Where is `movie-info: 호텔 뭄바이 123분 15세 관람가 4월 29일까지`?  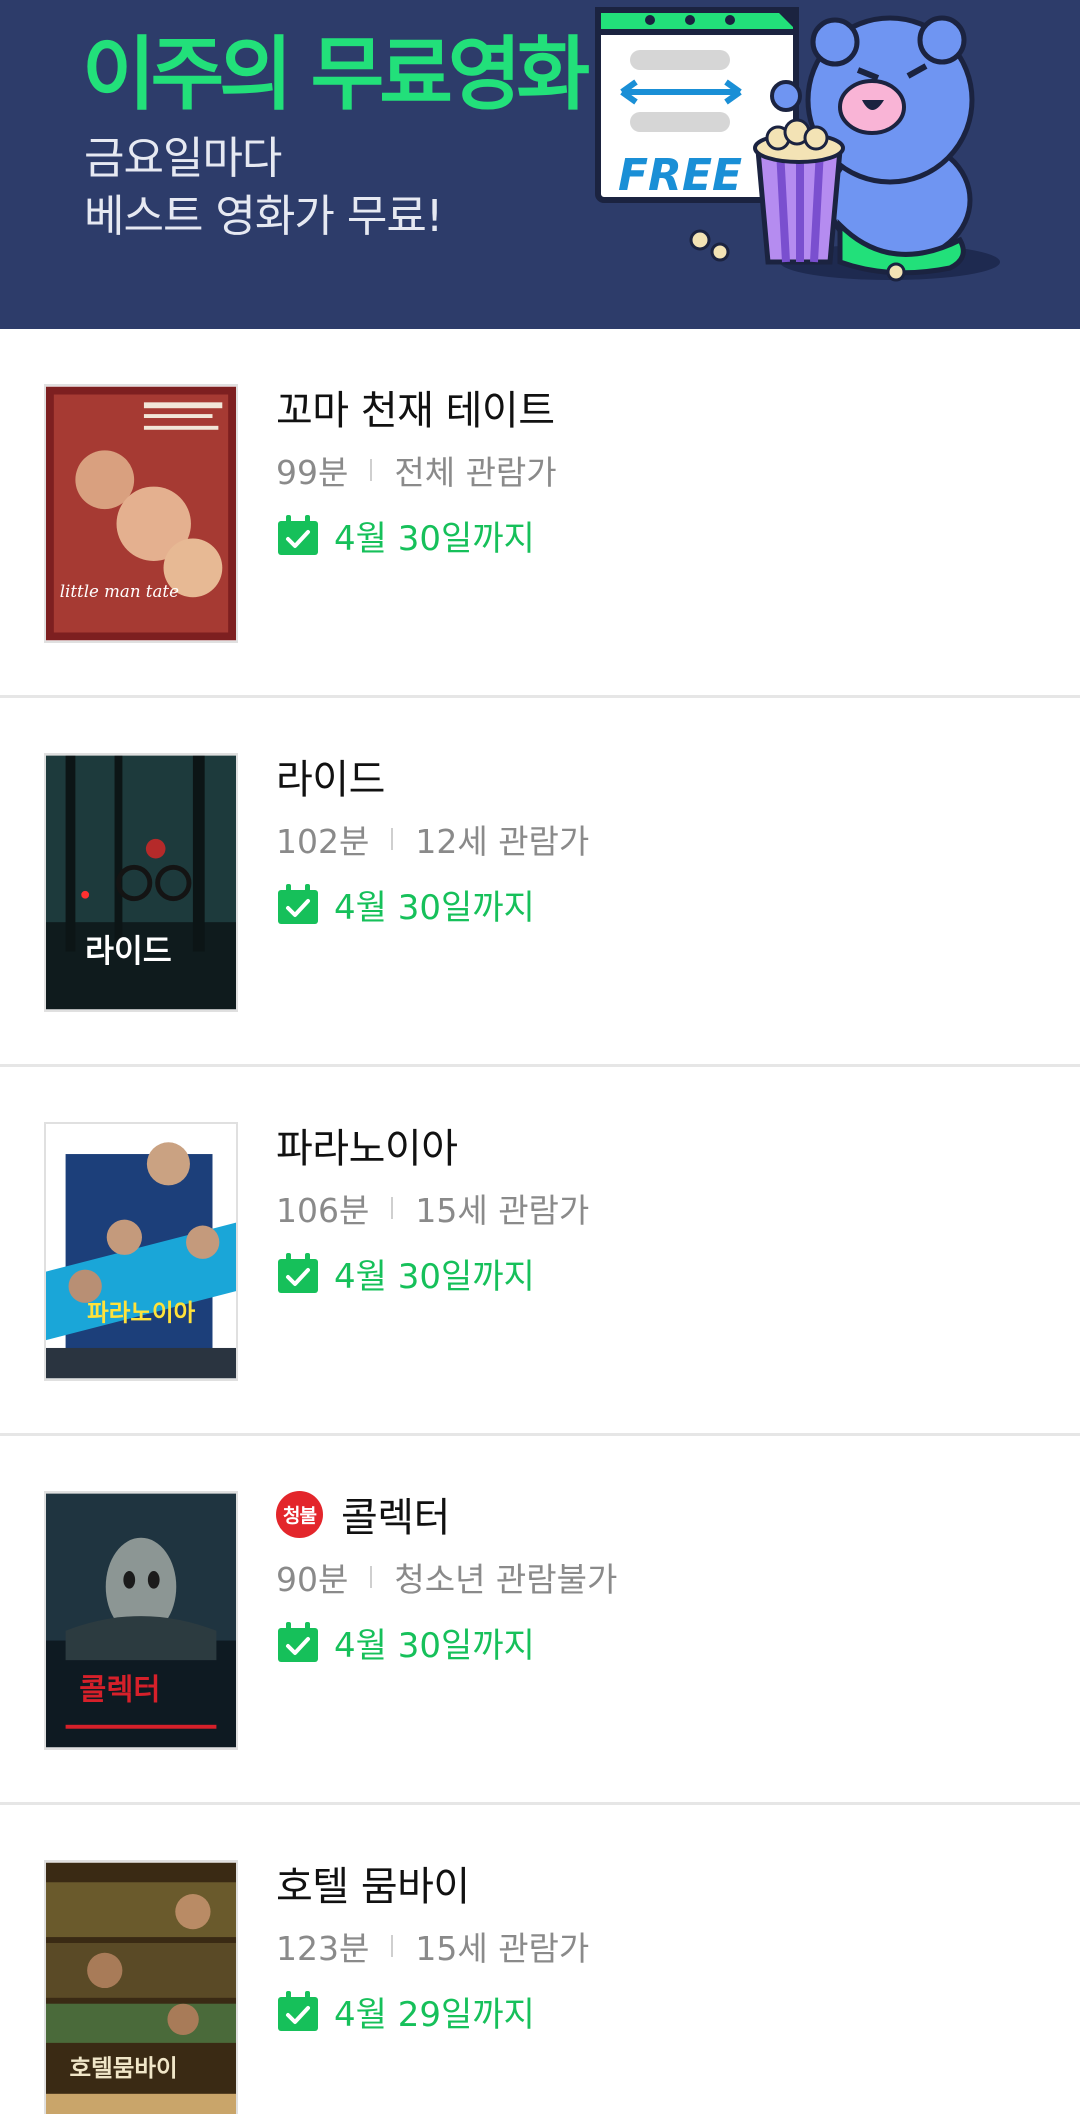
movie-info: 호텔 뭄바이 123분 15세 관람가 4월 29일까지 is located at coordinates (656, 1946).